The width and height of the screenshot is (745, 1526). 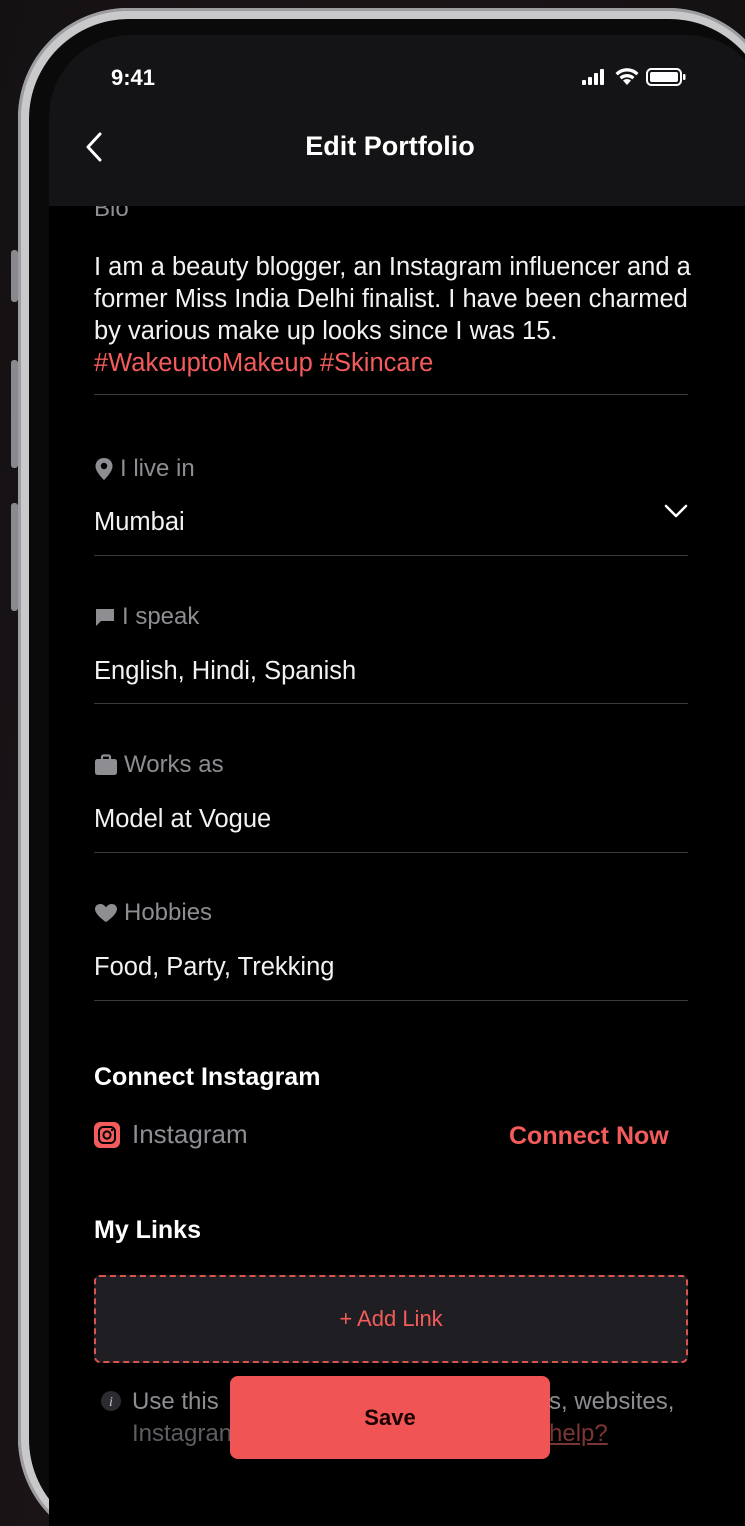 I want to click on volume-up-button, so click(x=14, y=414).